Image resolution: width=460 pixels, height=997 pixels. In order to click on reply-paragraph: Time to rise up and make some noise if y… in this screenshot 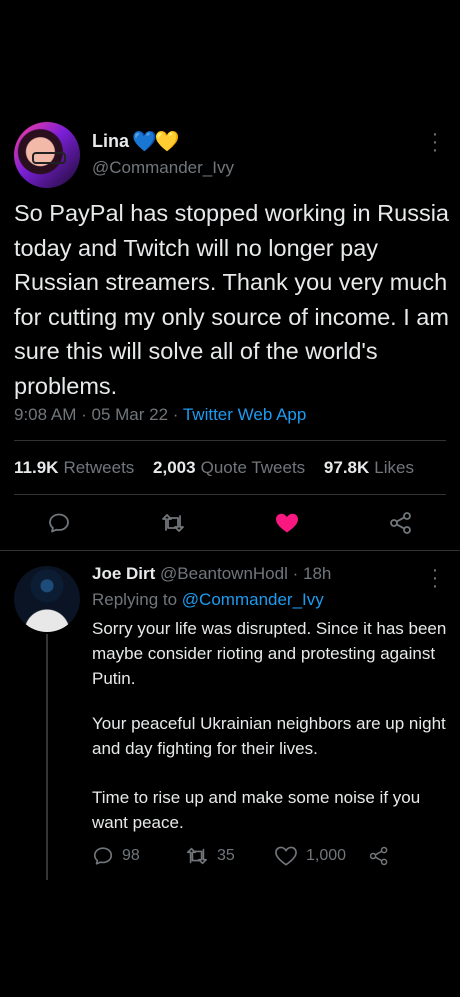, I will do `click(256, 810)`.